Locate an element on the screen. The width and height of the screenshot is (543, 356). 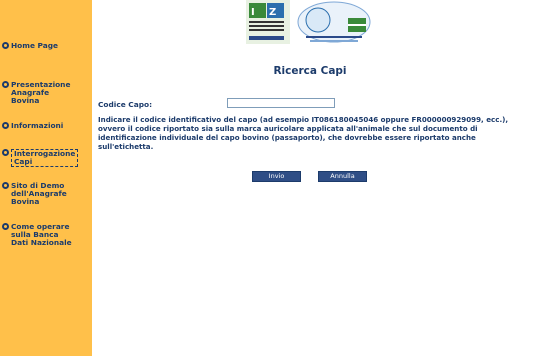
sidebar-item-interrogazione-capi: Interrogazione Capi is located at coordinates (40, 158).